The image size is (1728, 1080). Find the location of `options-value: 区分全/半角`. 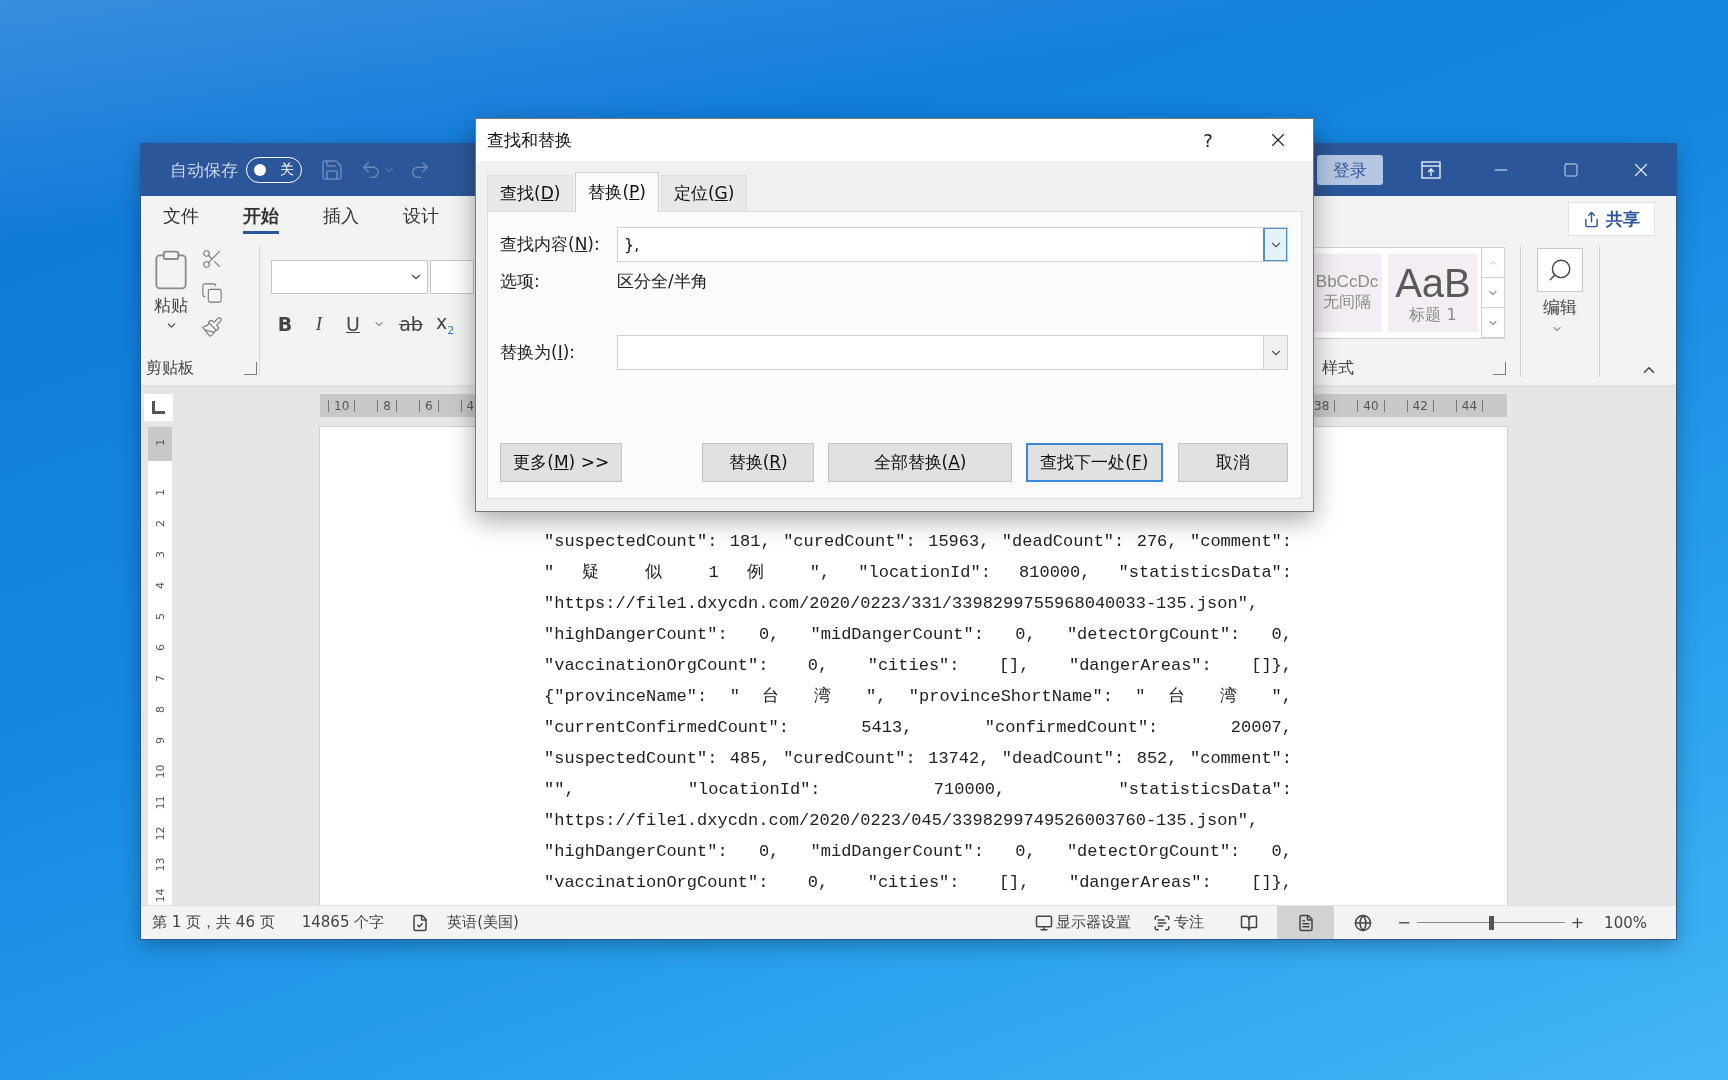

options-value: 区分全/半角 is located at coordinates (662, 281).